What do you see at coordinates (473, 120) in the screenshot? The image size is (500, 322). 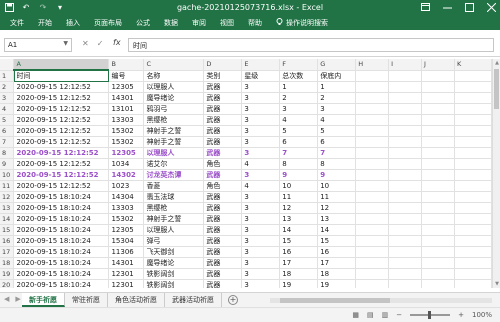 I see `cell-k5` at bounding box center [473, 120].